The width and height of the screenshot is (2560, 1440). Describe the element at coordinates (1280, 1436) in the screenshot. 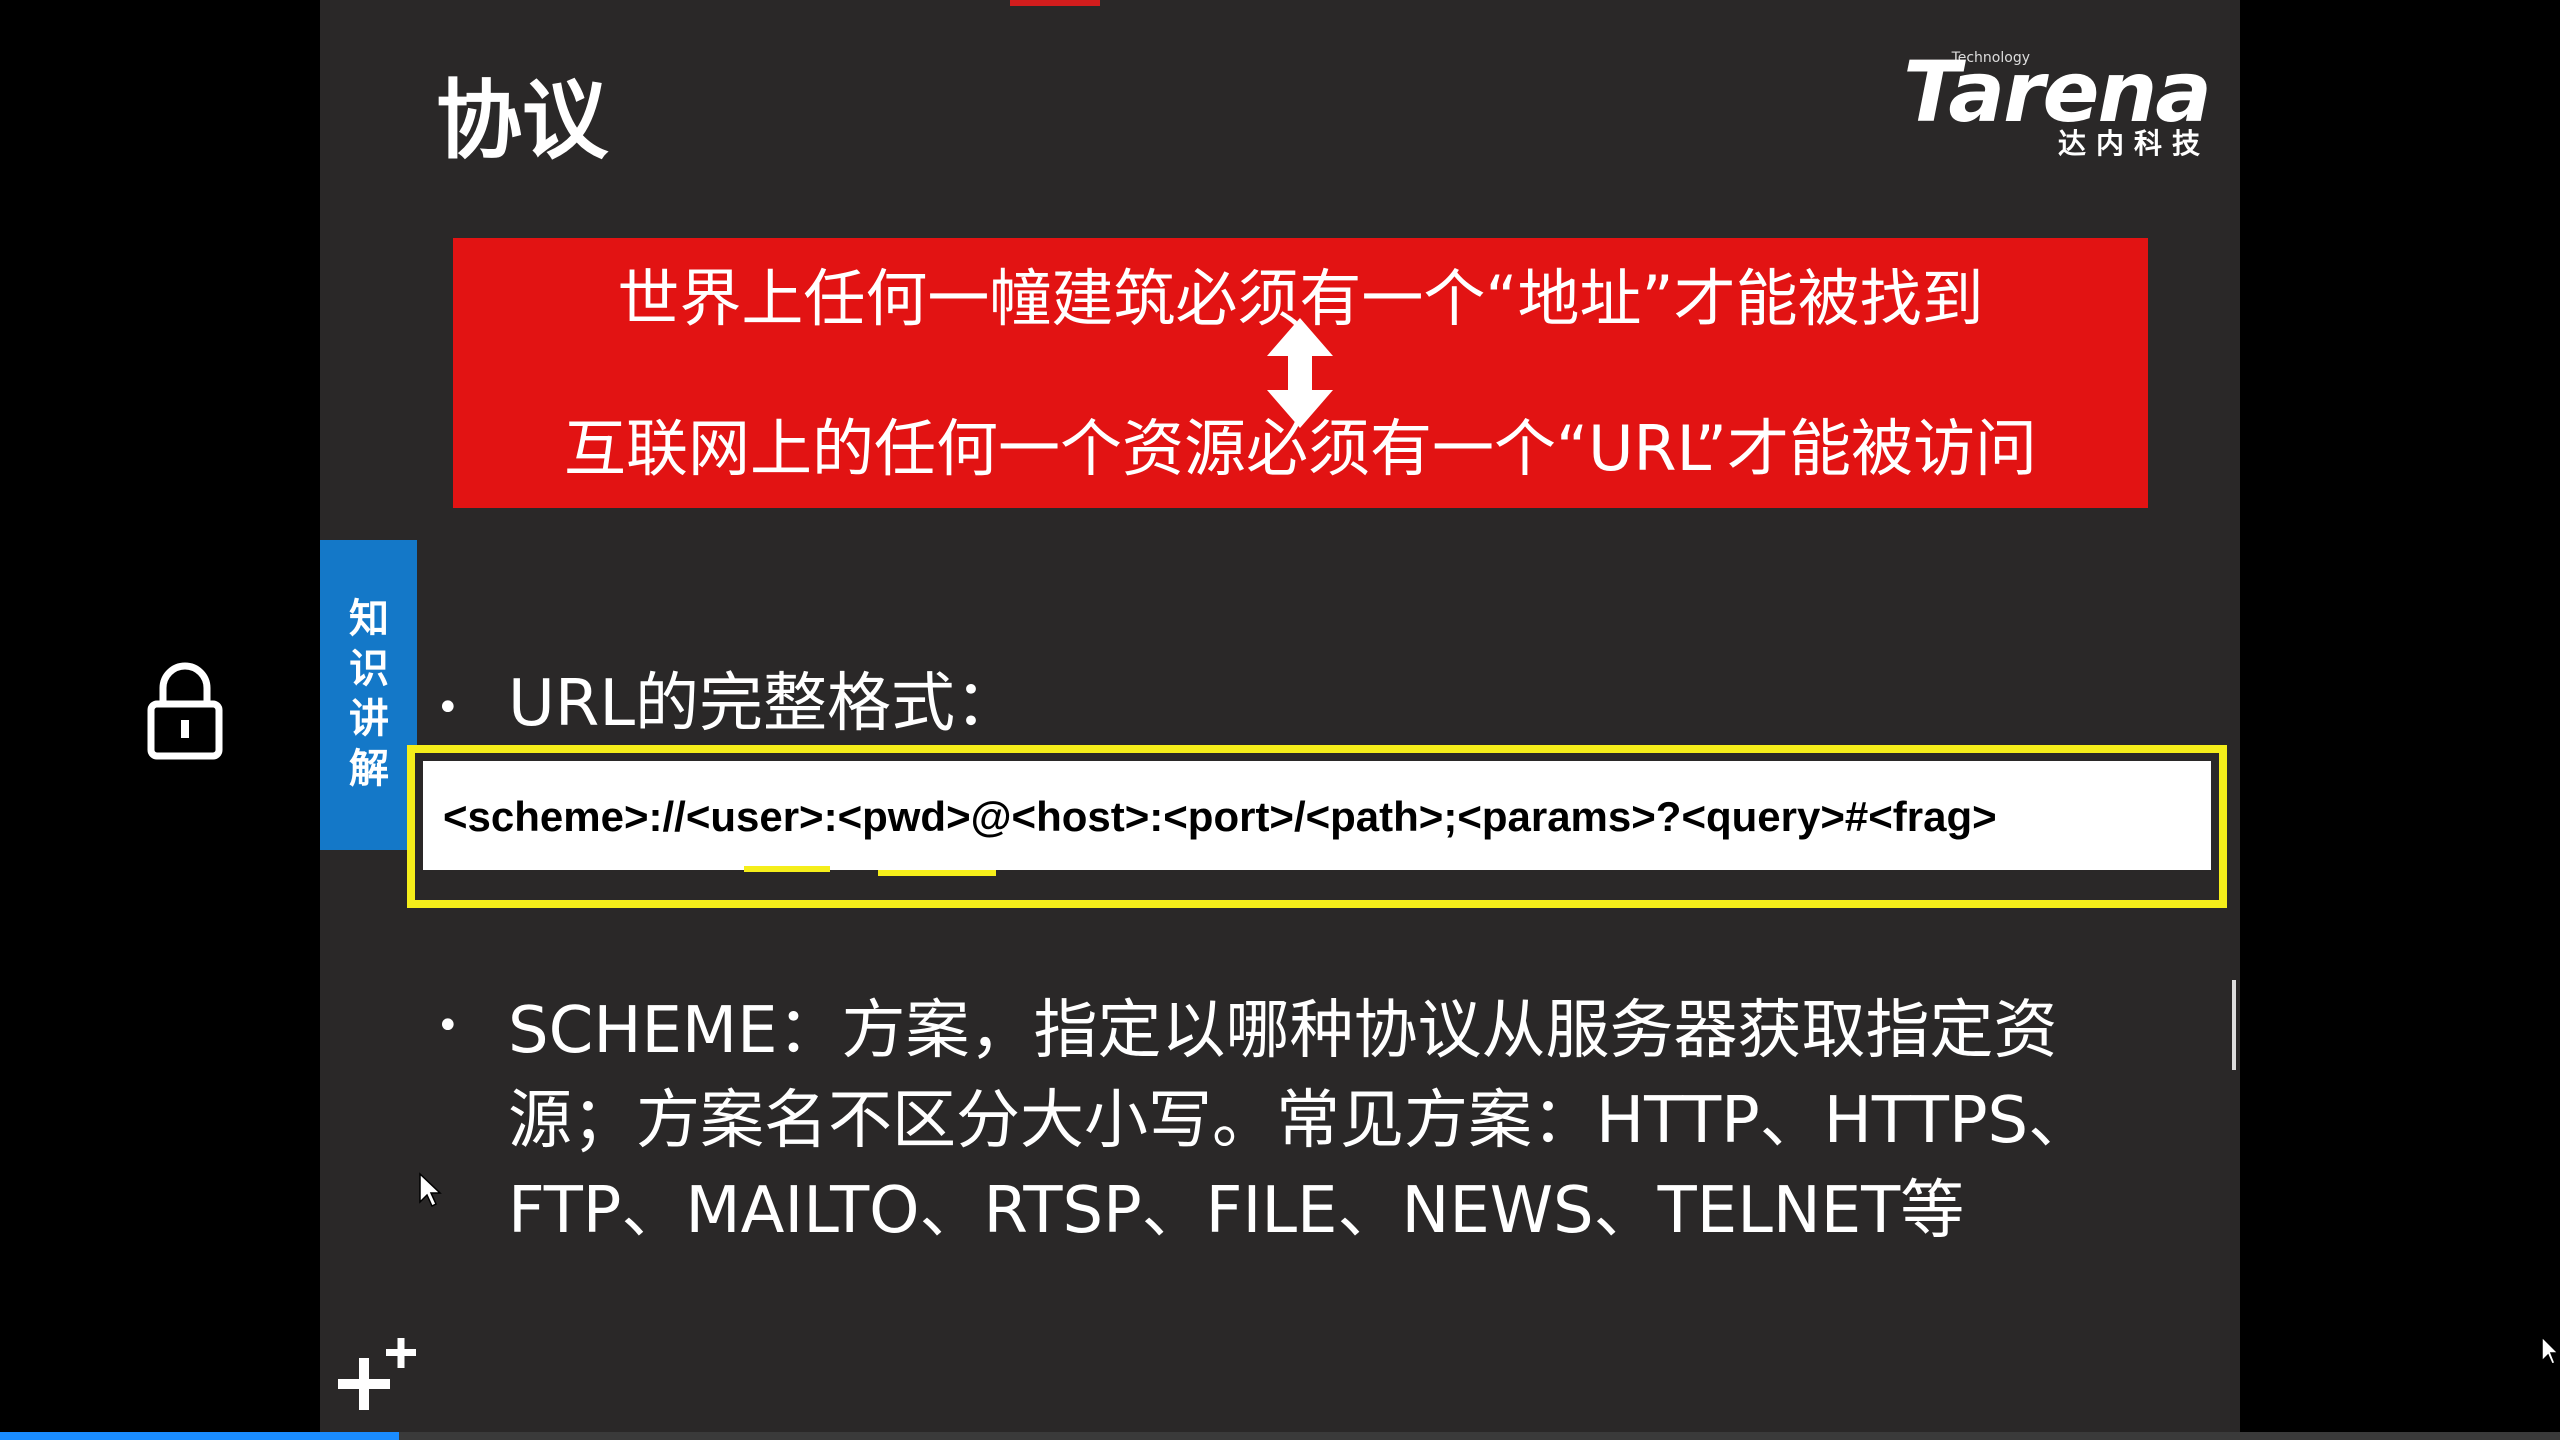

I see `playback-progress-bar` at that location.